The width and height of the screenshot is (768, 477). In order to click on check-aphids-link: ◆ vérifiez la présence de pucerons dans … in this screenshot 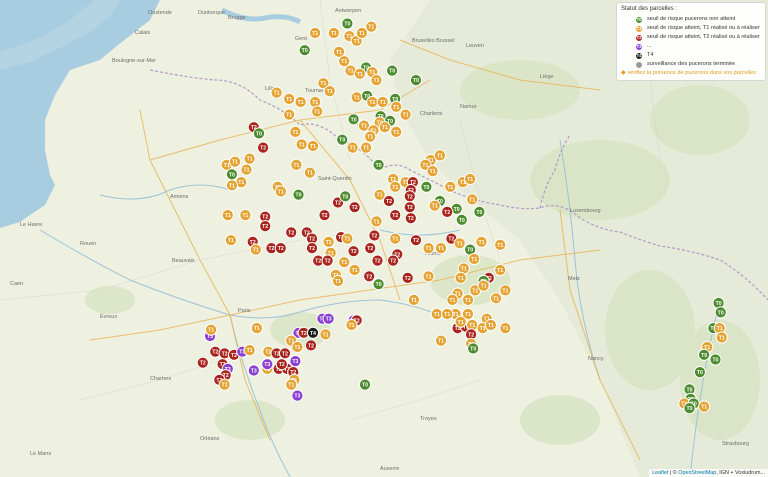, I will do `click(691, 73)`.